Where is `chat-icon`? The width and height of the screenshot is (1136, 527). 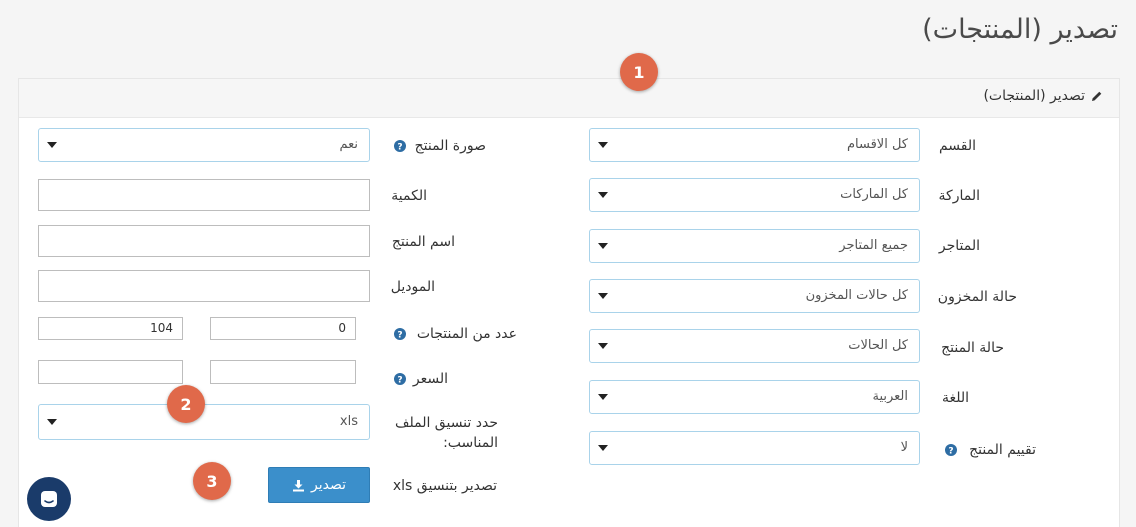
chat-icon is located at coordinates (49, 499).